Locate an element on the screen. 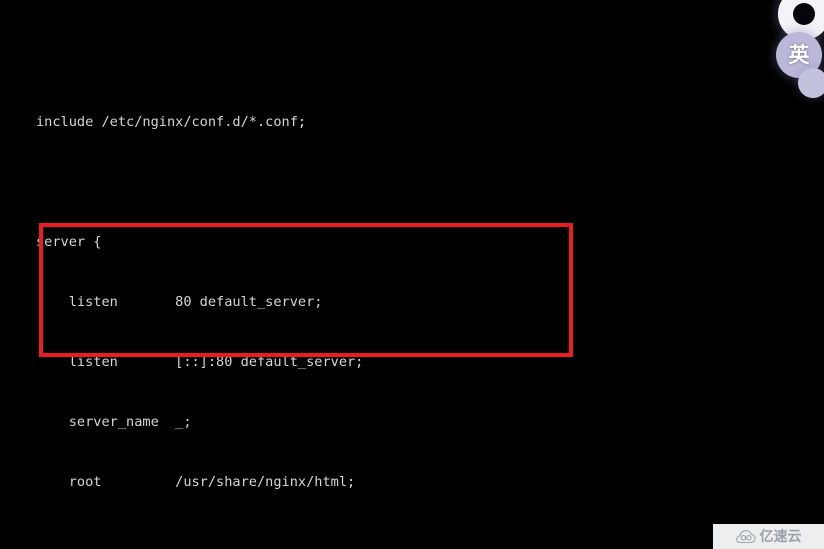 The height and width of the screenshot is (549, 824). code-line: listen 80 default_server; is located at coordinates (179, 302).